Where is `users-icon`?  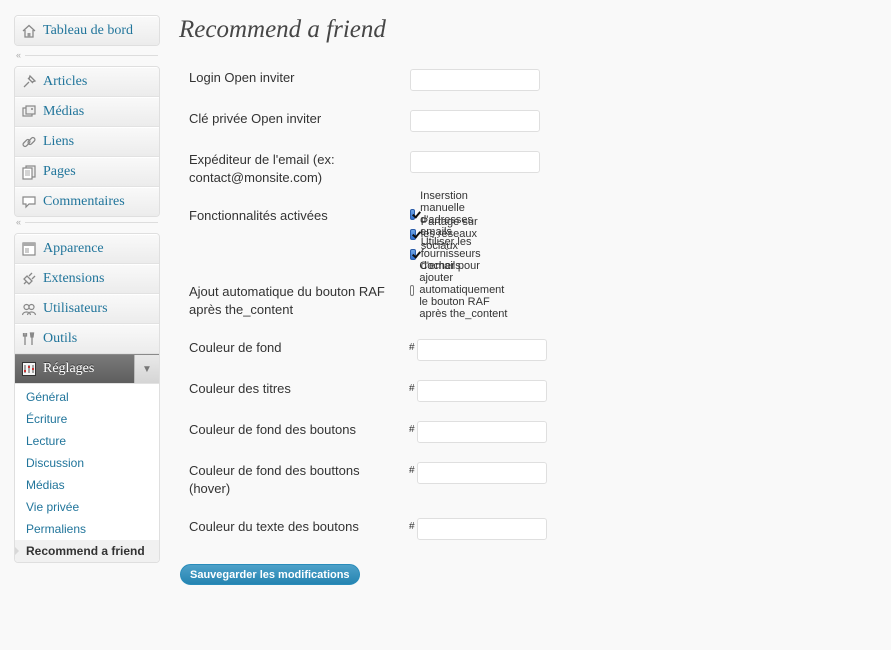
users-icon is located at coordinates (29, 309).